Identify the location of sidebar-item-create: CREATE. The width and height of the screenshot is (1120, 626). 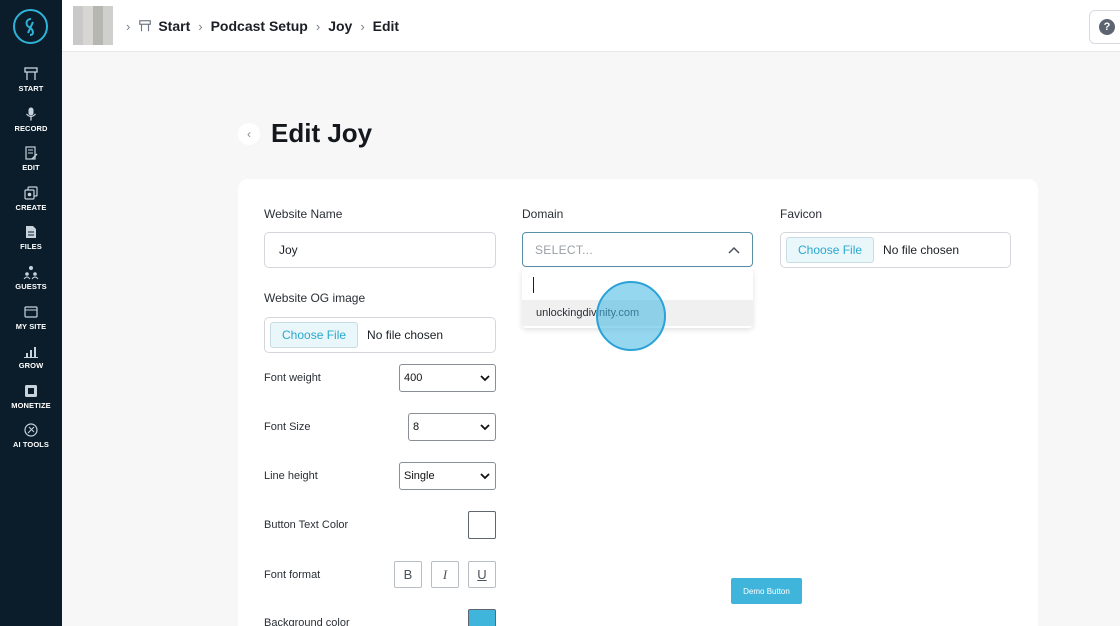
(31, 203).